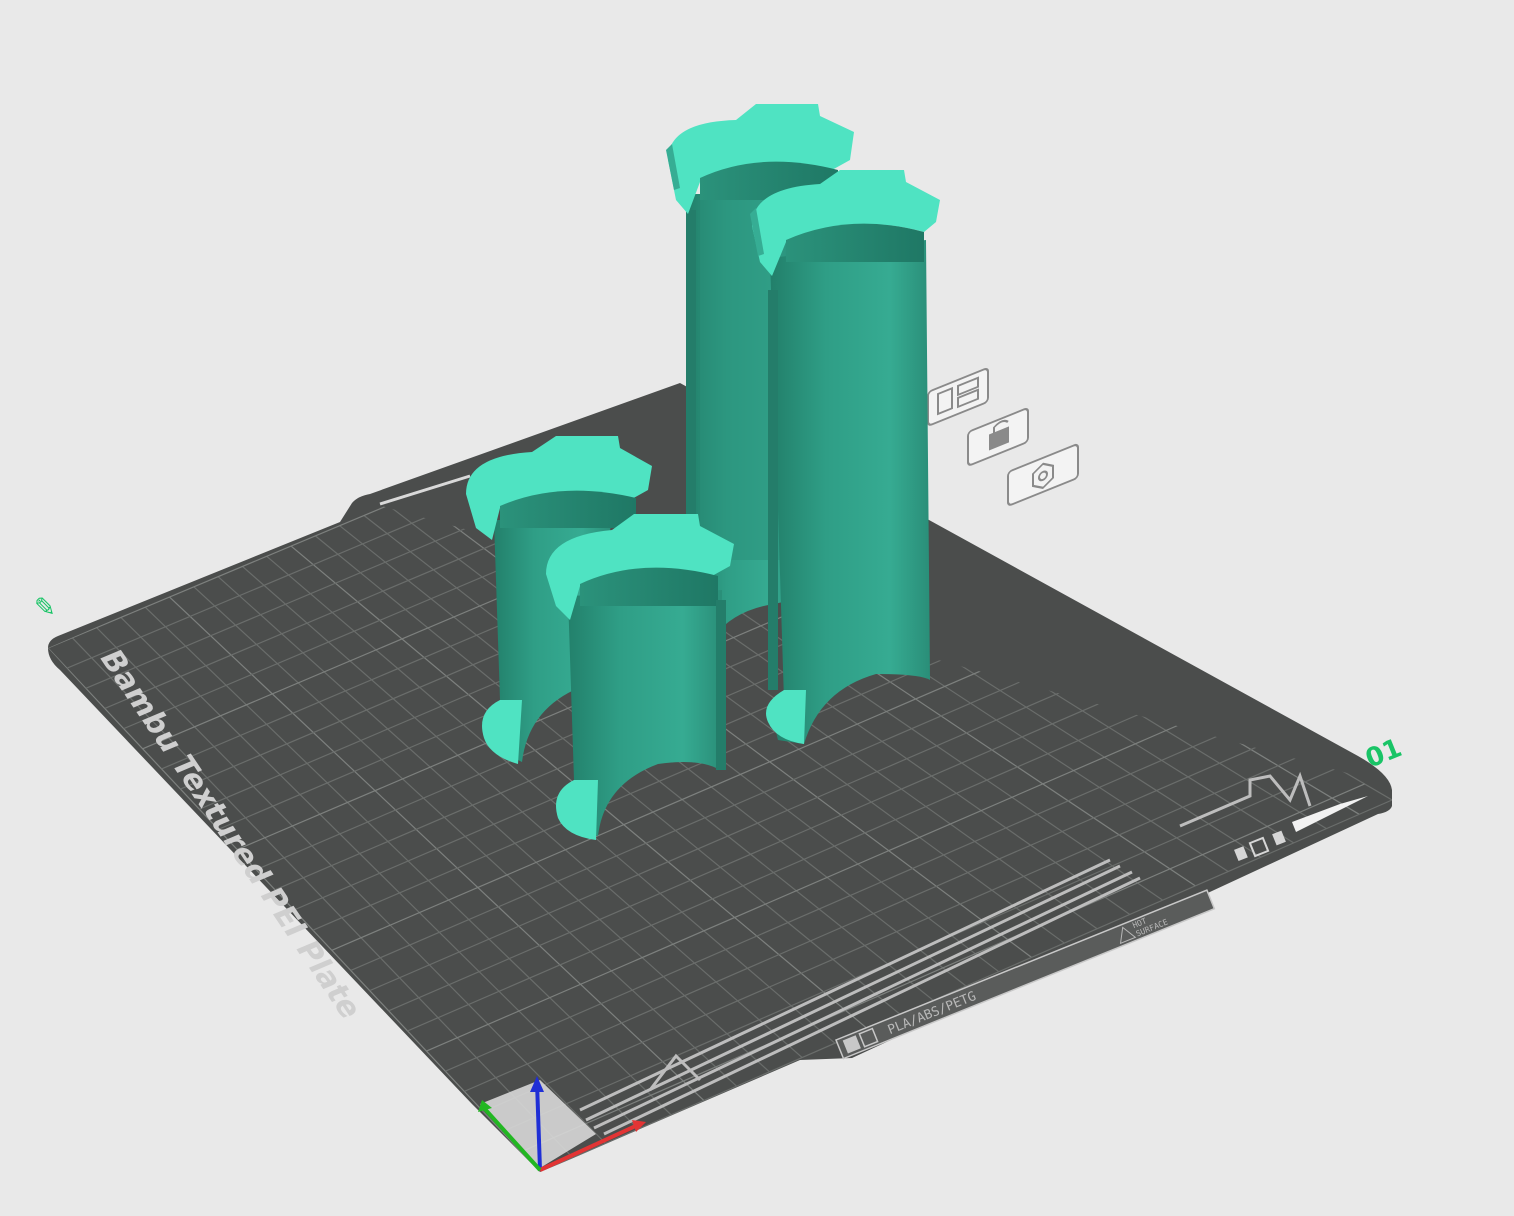 The image size is (1514, 1216). Describe the element at coordinates (45, 608) in the screenshot. I see `plate-edit-icon: ✎` at that location.